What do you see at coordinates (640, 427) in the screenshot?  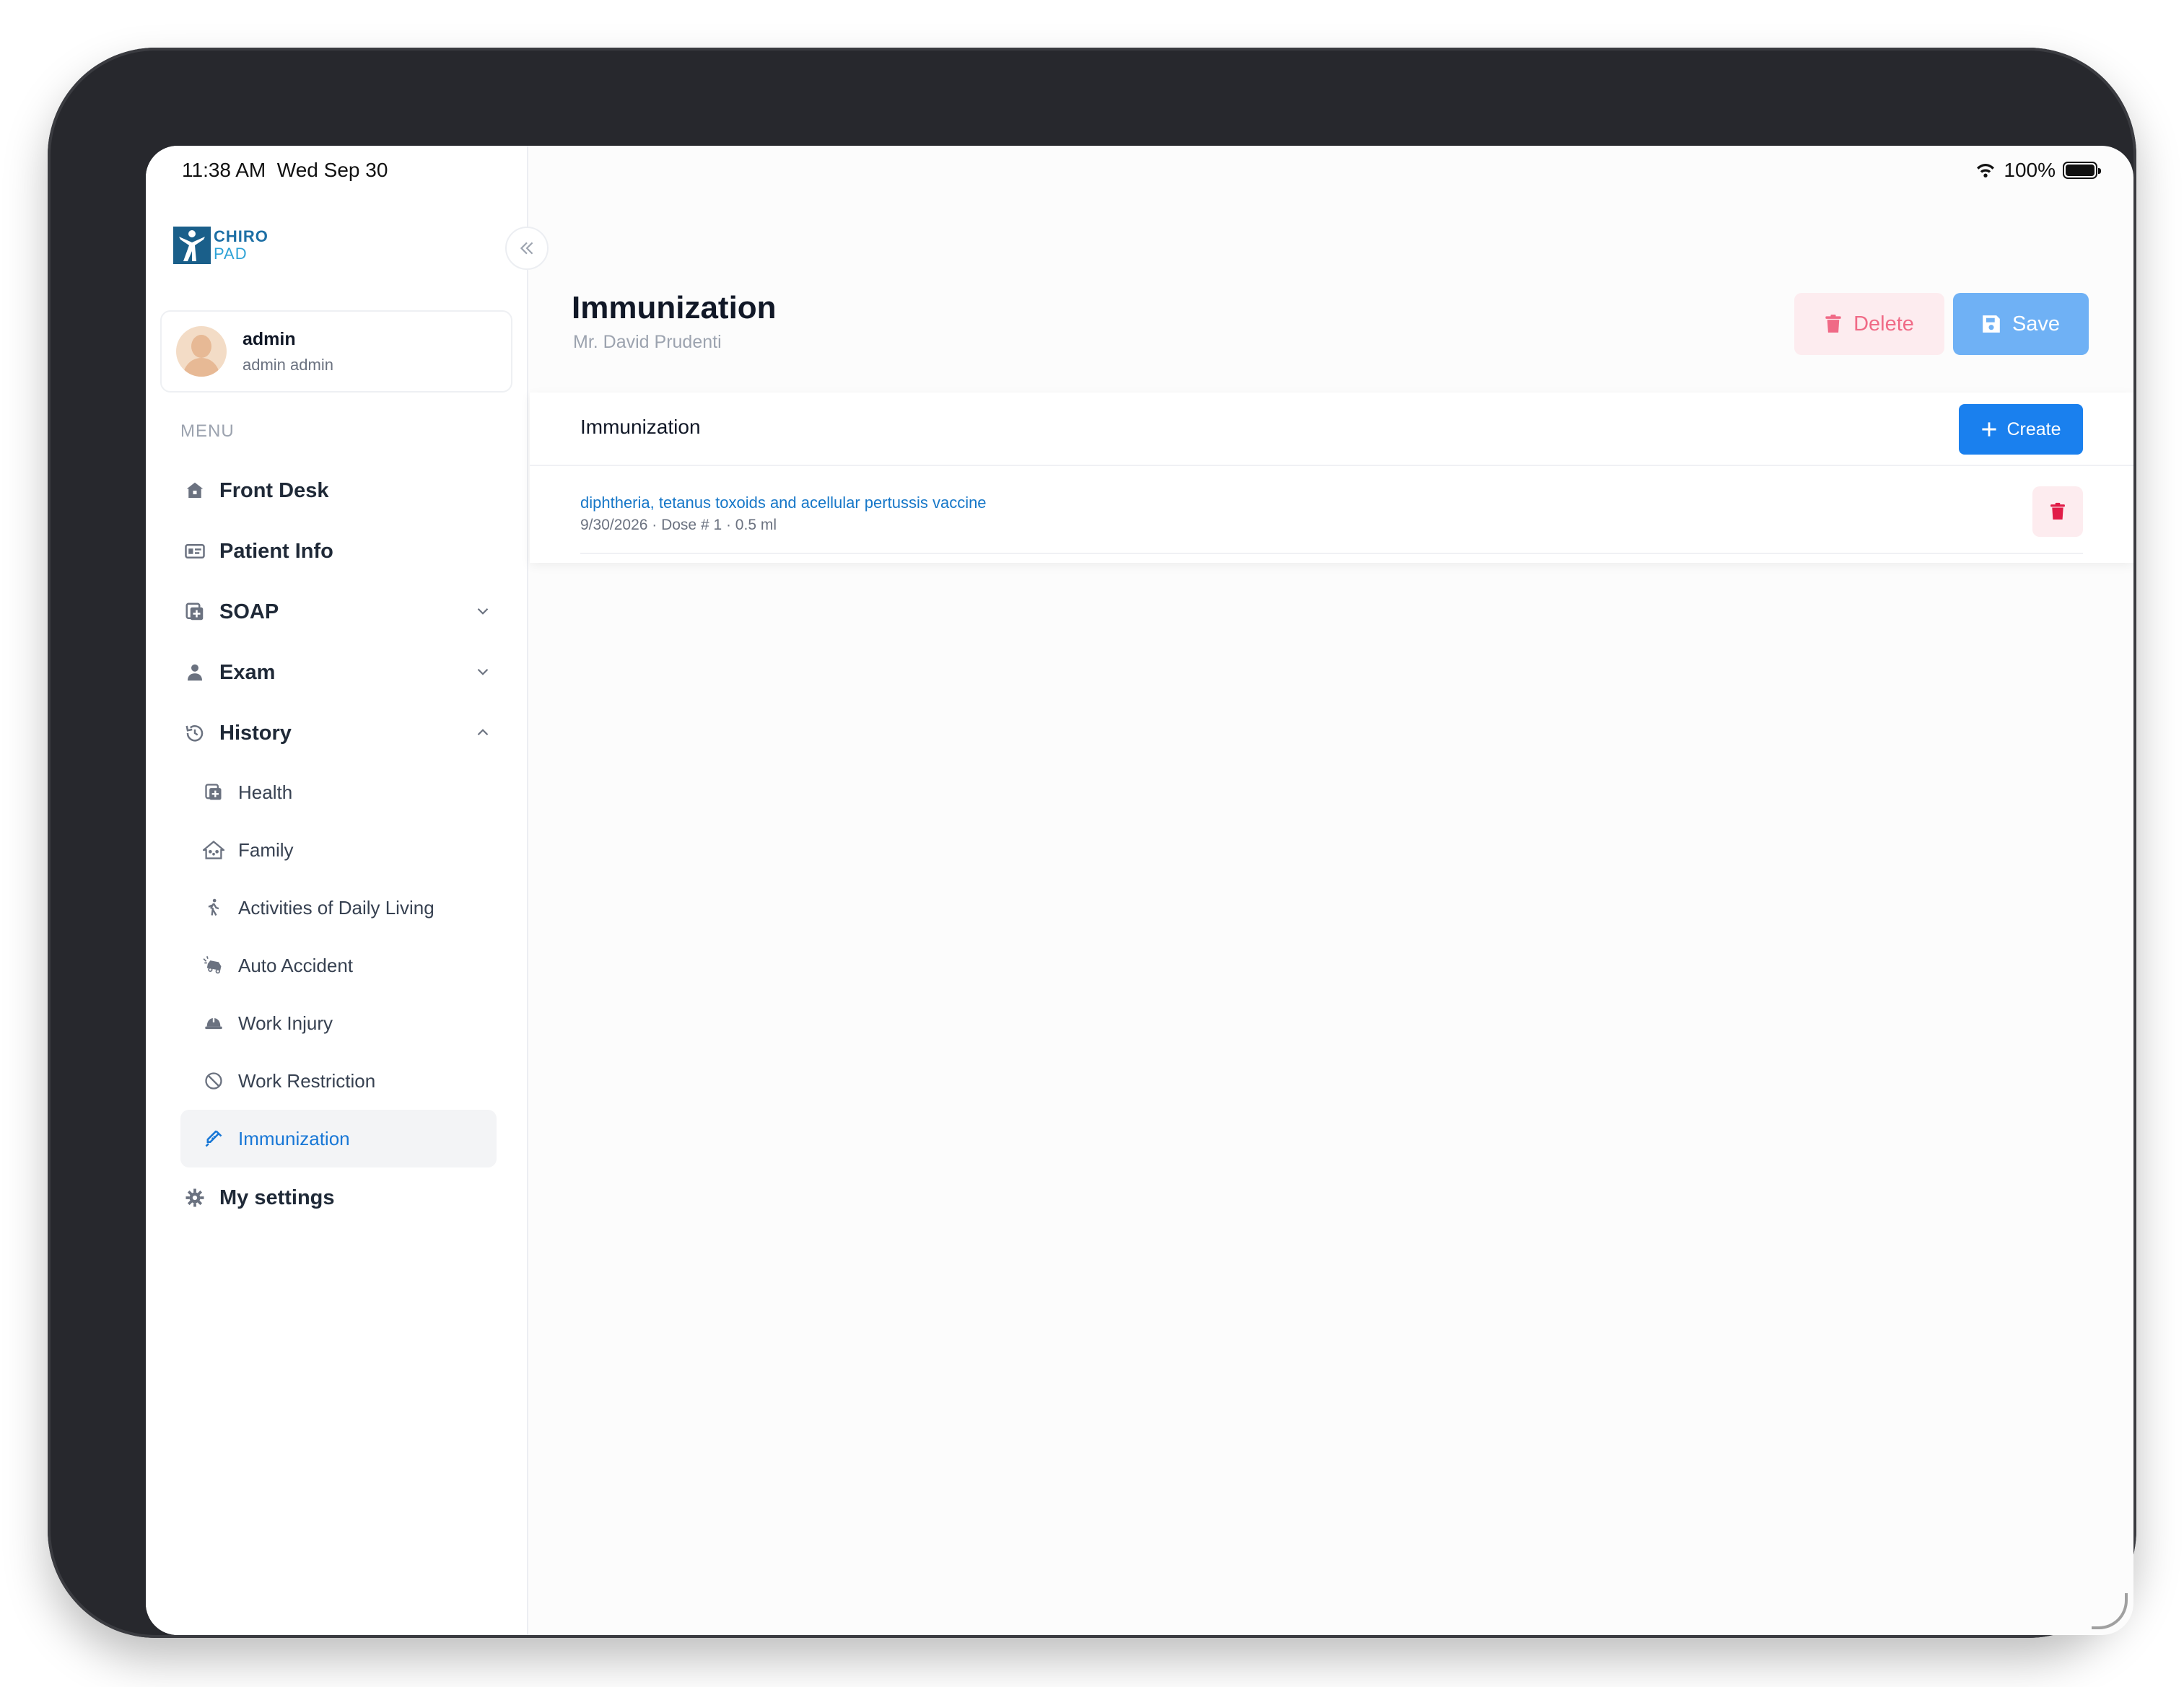 I see `panel-title: Immunization` at bounding box center [640, 427].